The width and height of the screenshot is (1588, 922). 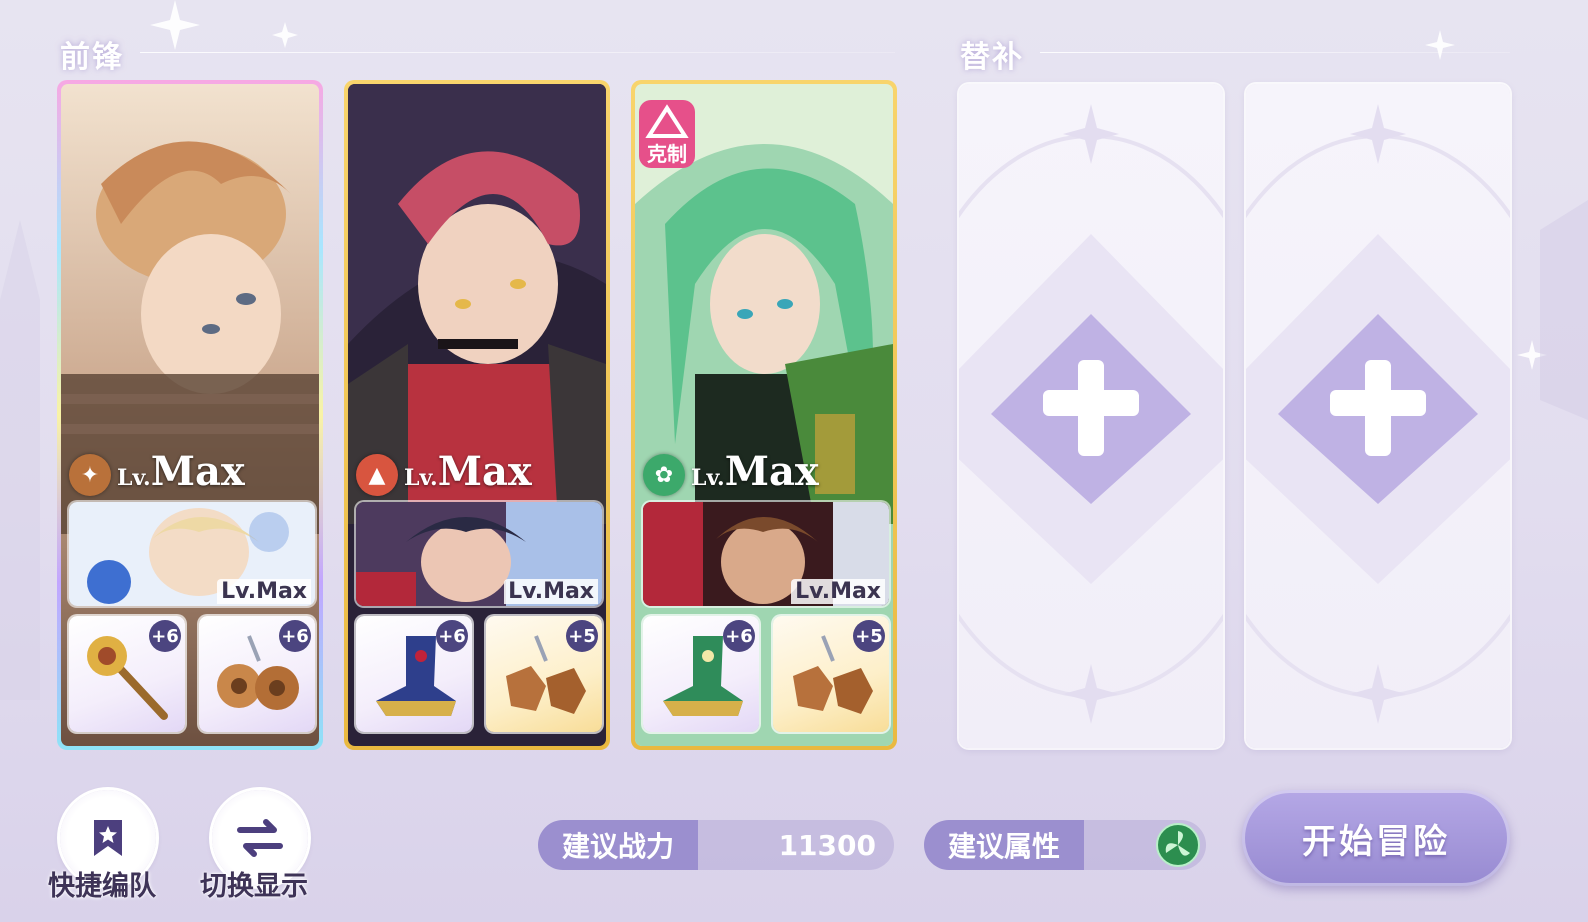 I want to click on bookmark-star-icon, so click(x=108, y=838).